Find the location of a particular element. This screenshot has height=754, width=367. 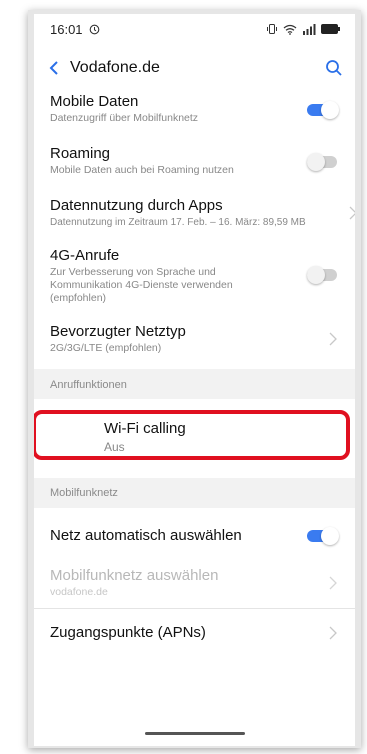

battery-icon is located at coordinates (330, 29).